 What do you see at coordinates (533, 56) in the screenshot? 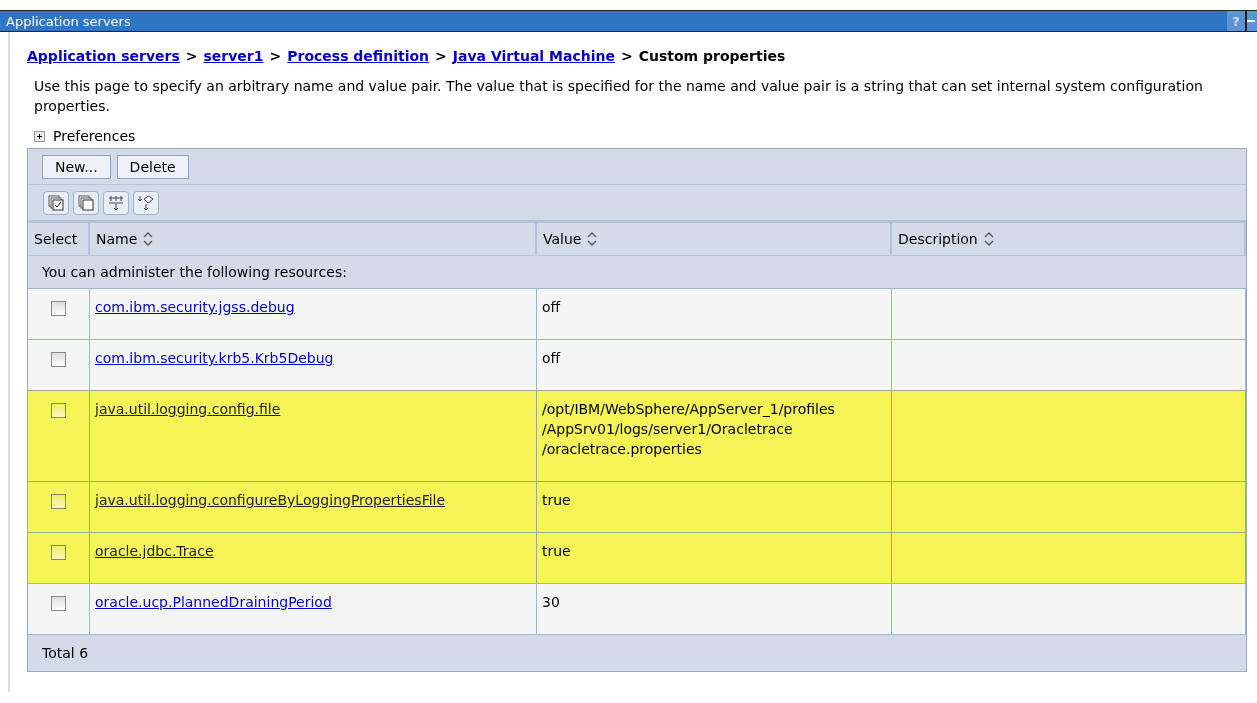
I see `breadcrumb-link: Java Virtual Machine` at bounding box center [533, 56].